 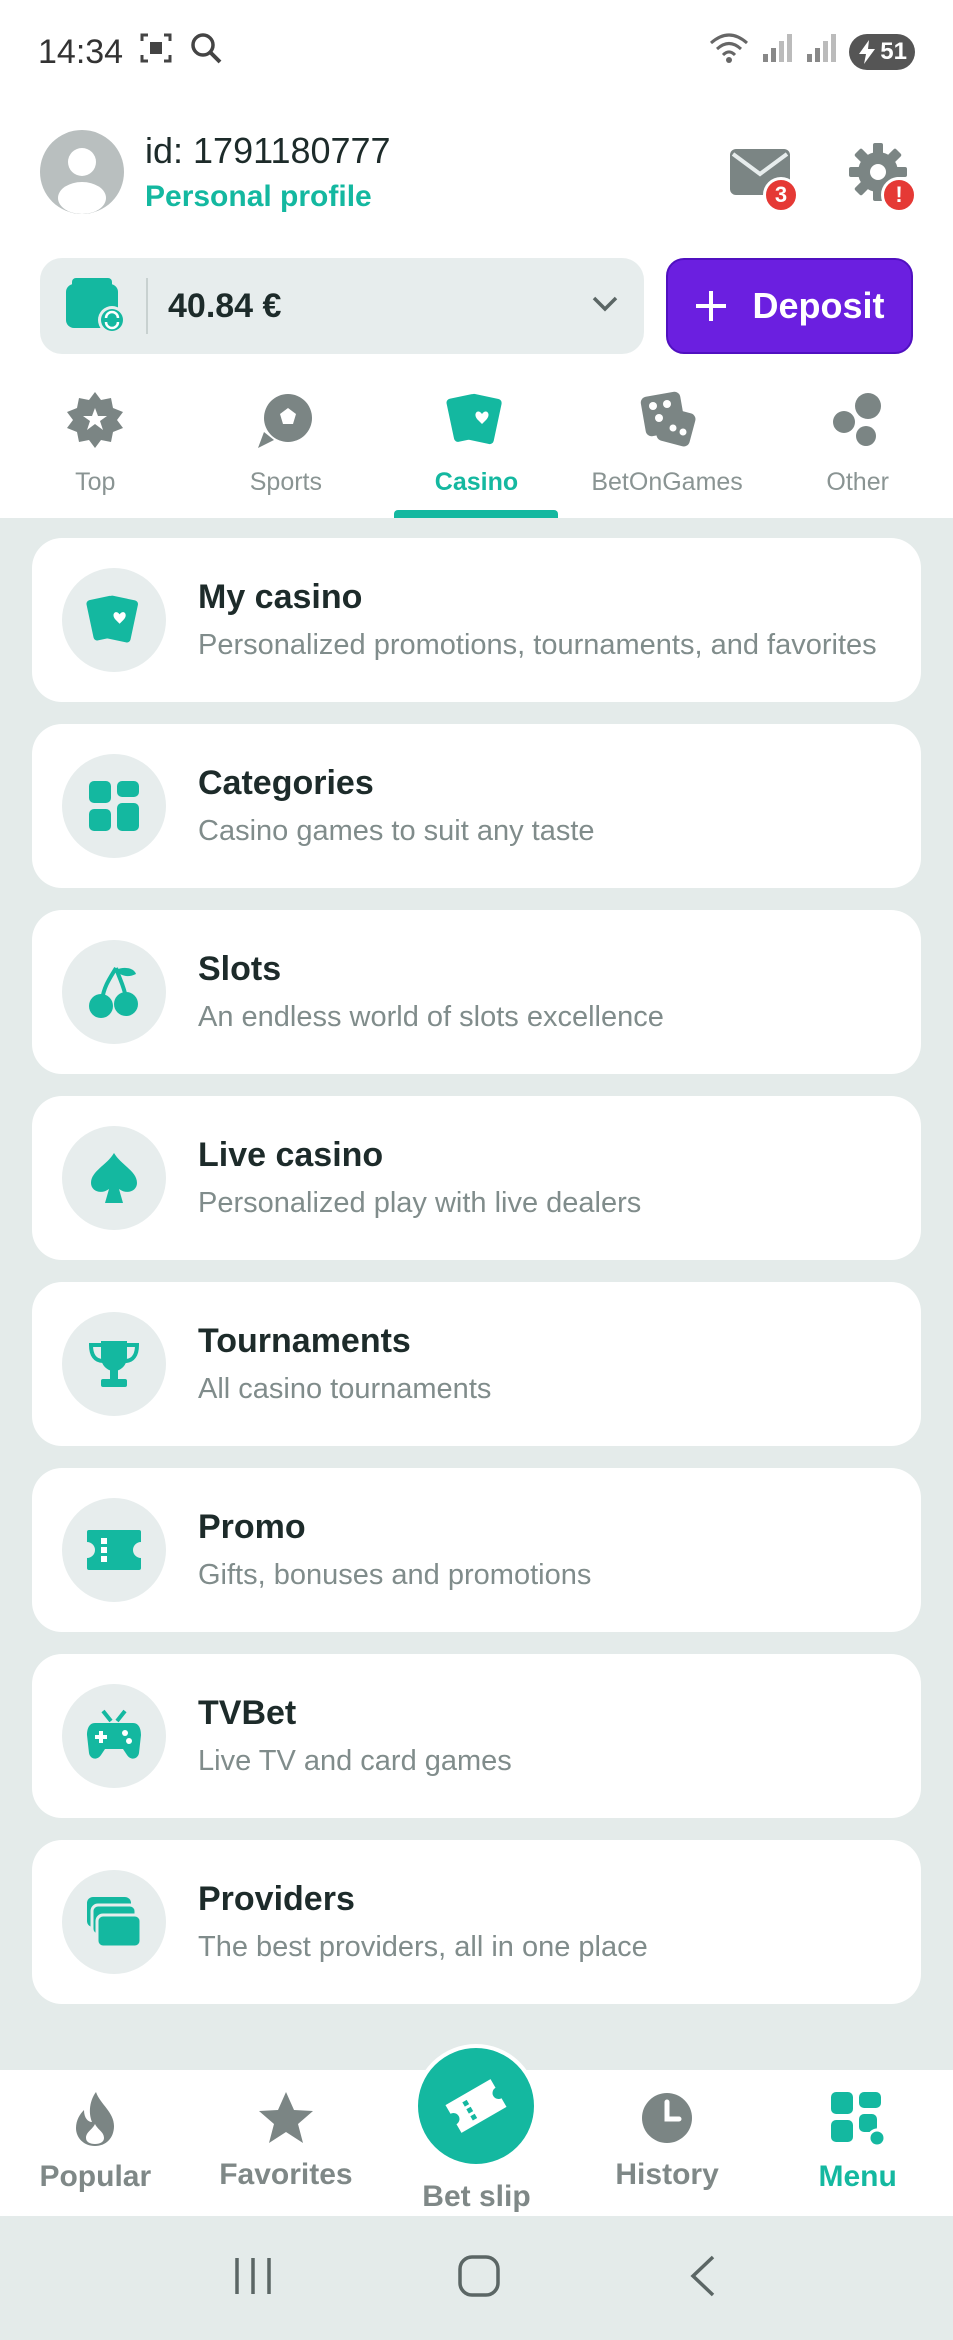 I want to click on settings-button: !, so click(x=880, y=175).